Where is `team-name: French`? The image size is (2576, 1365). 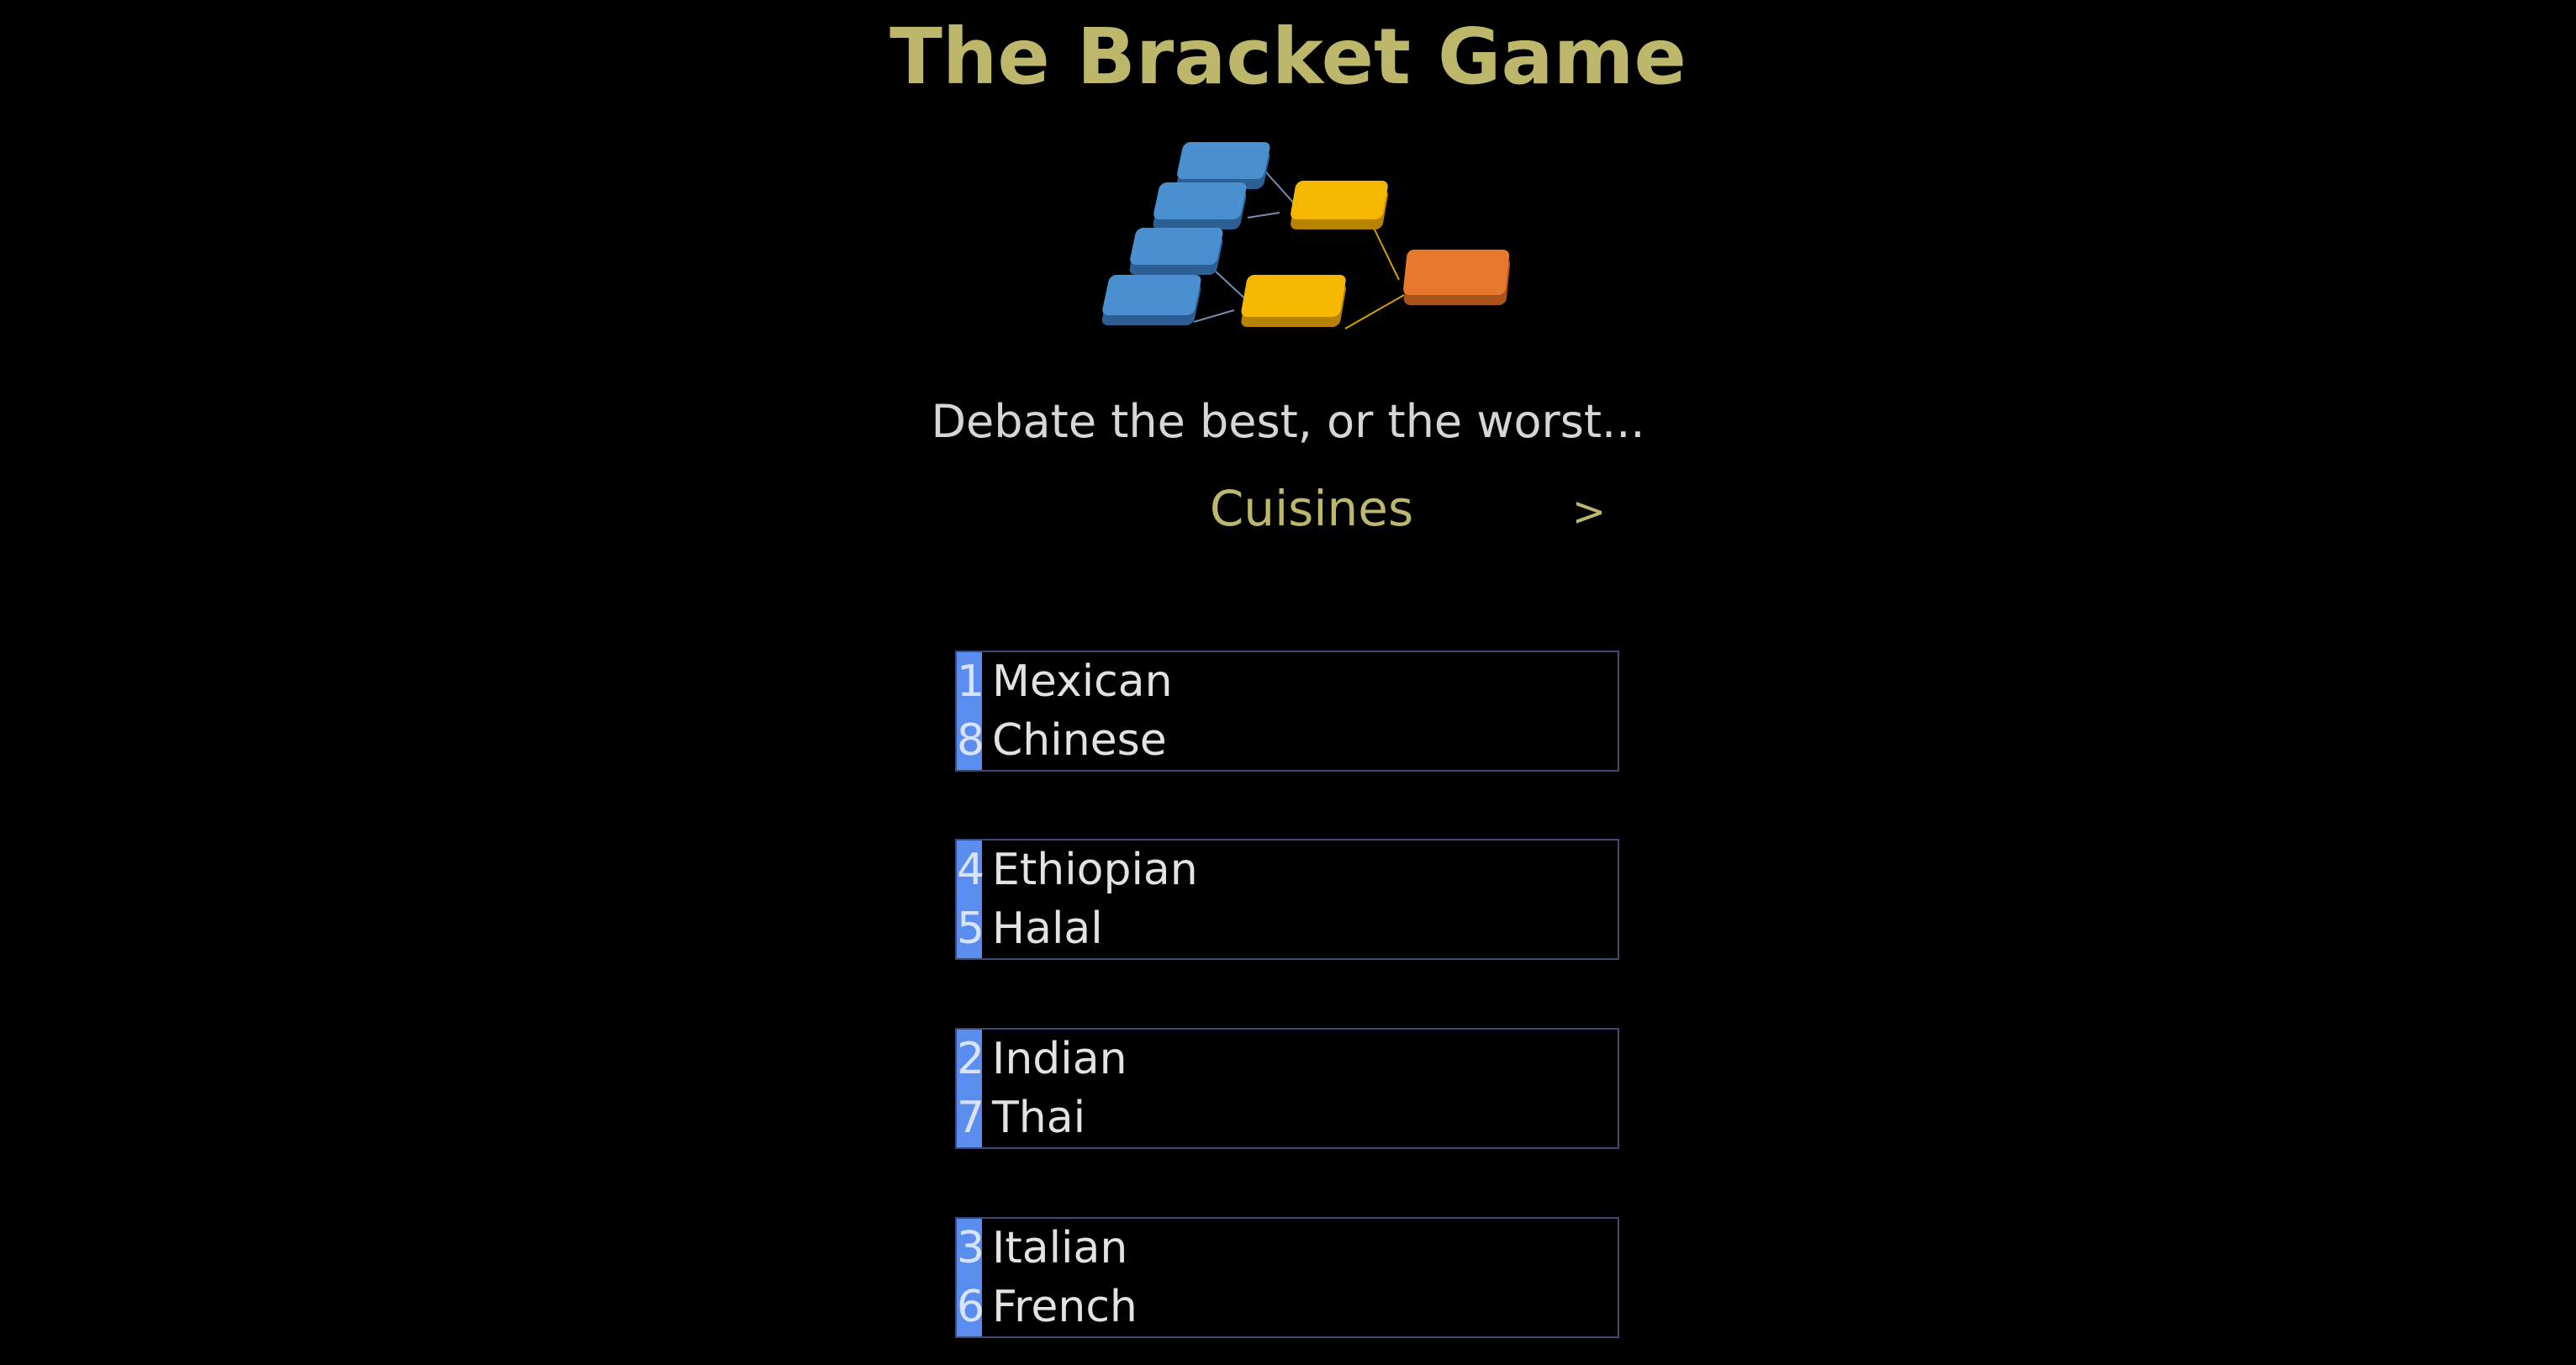 team-name: French is located at coordinates (1065, 1307).